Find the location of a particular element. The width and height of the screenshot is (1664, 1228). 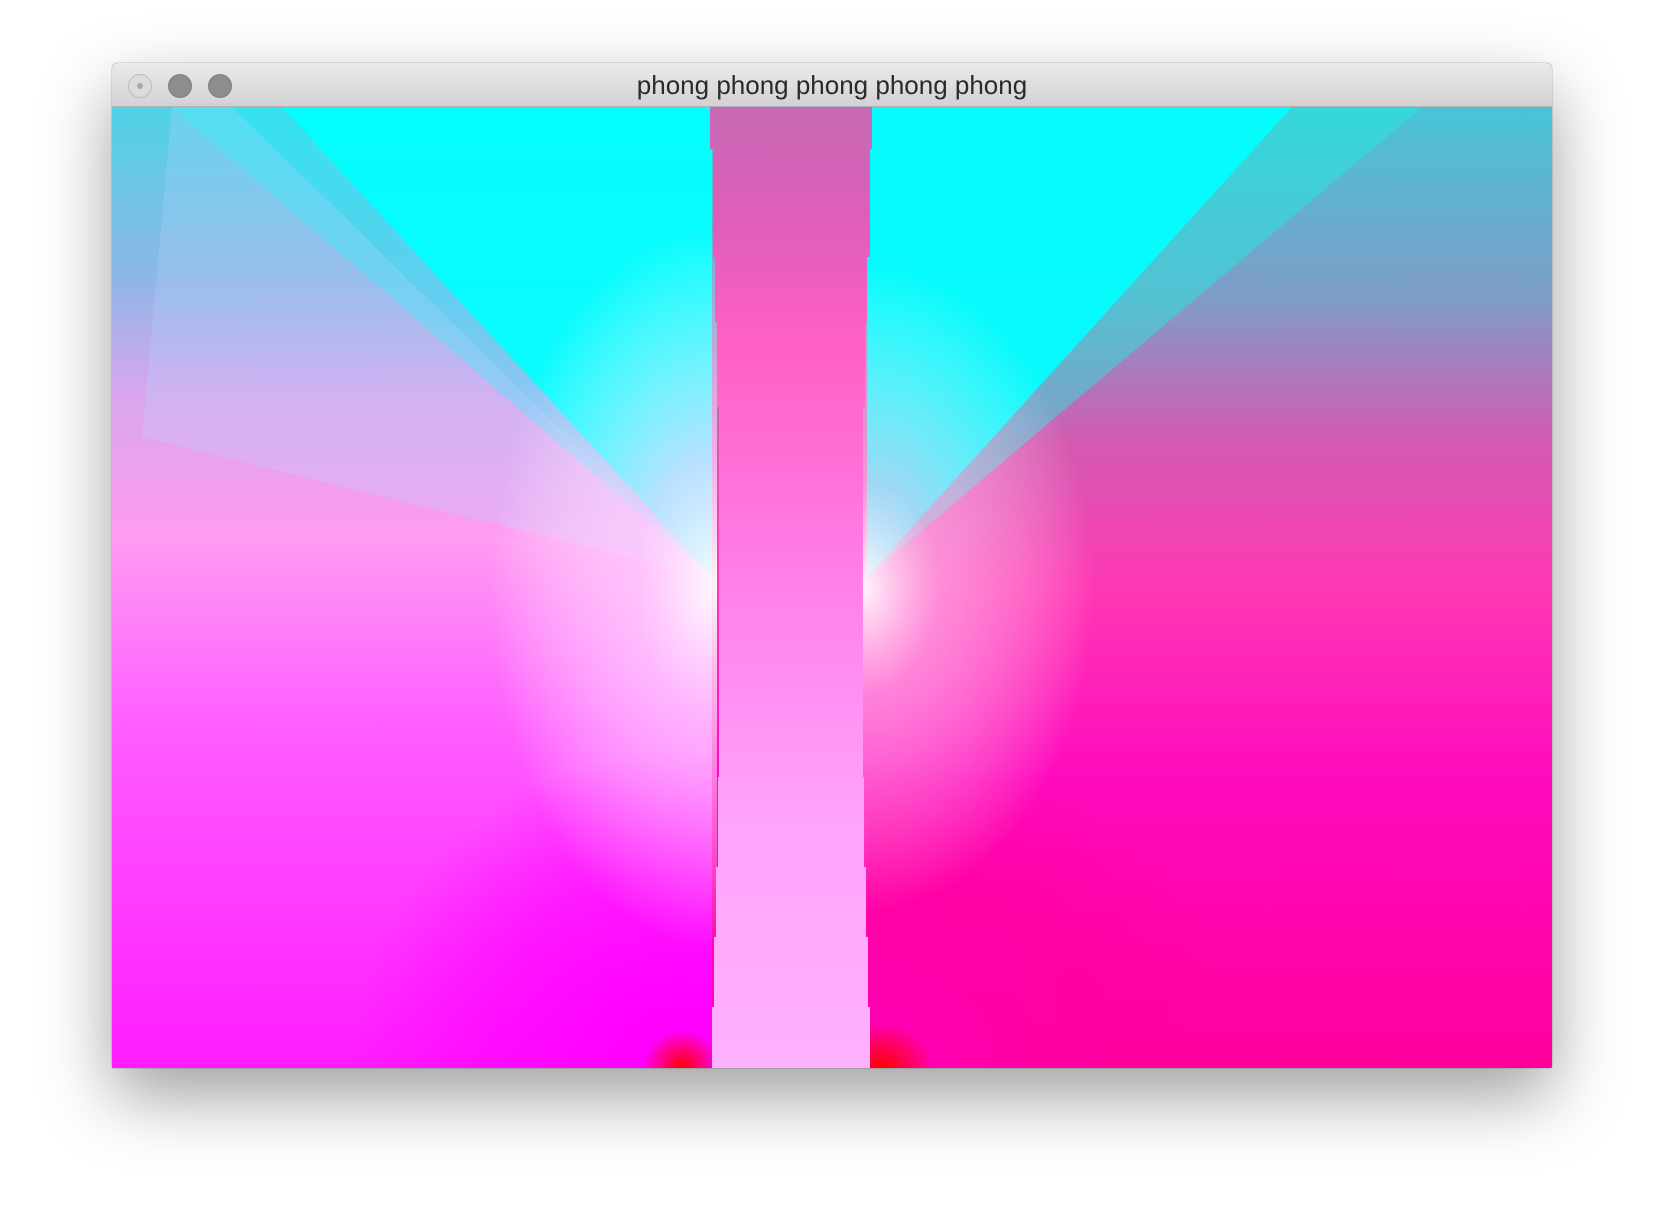

center-pillar is located at coordinates (791, 587).